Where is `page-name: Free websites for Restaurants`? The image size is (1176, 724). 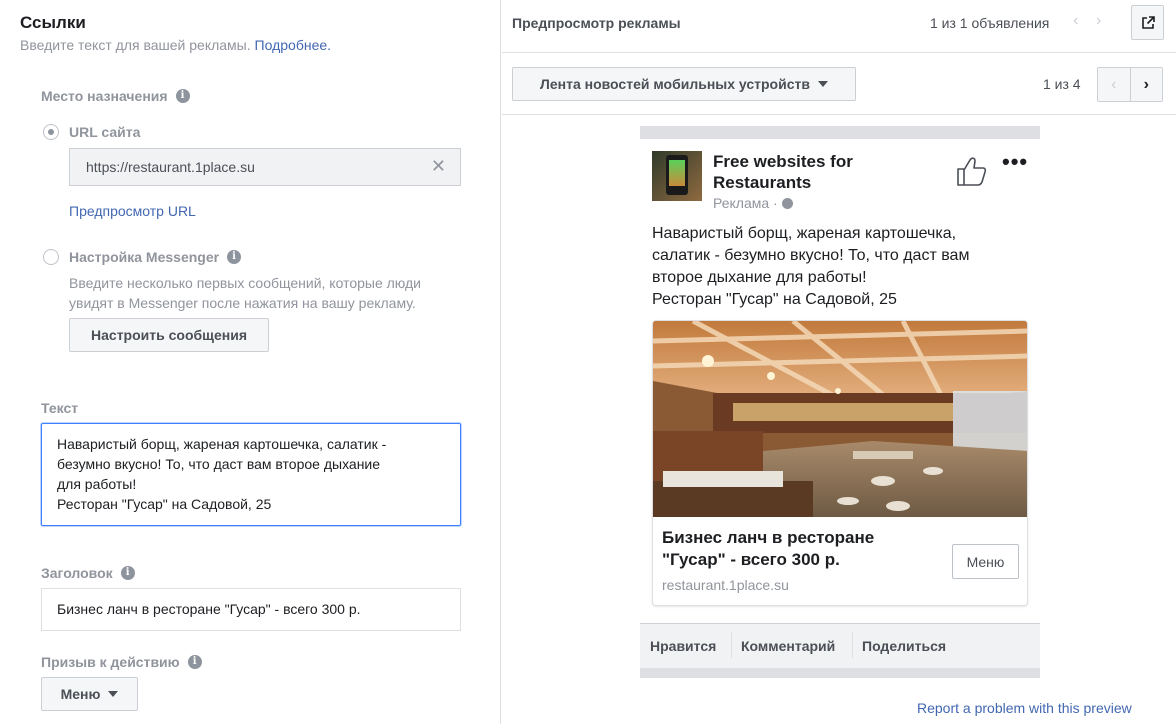 page-name: Free websites for Restaurants is located at coordinates (783, 172).